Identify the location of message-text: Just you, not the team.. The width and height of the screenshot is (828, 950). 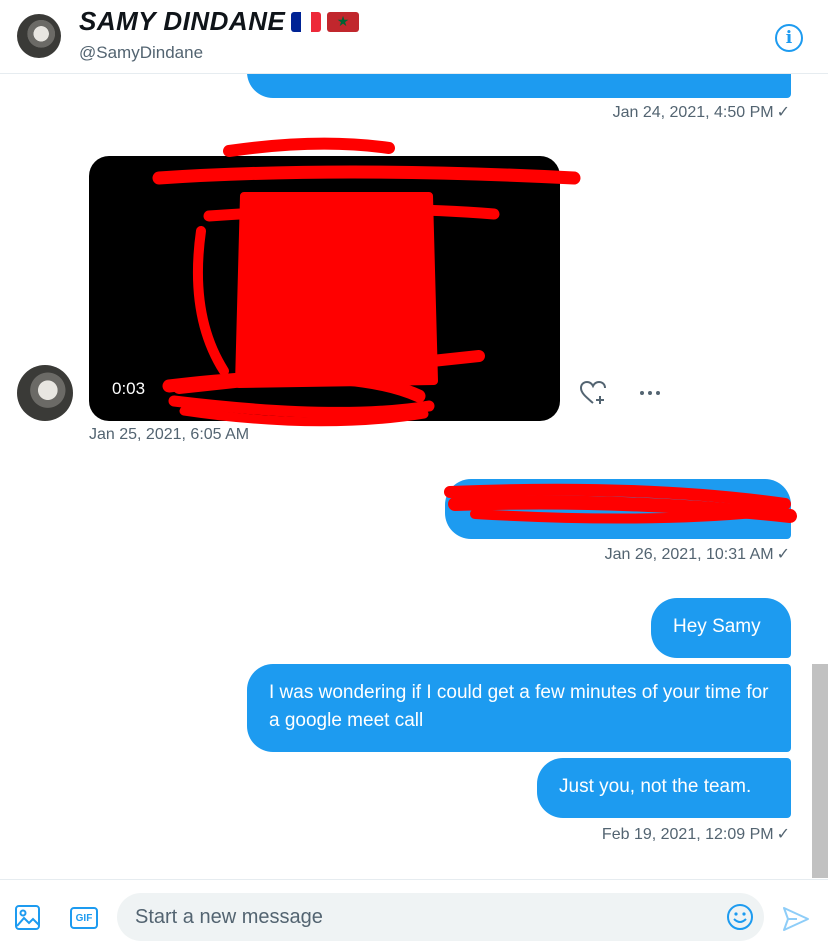
(655, 786).